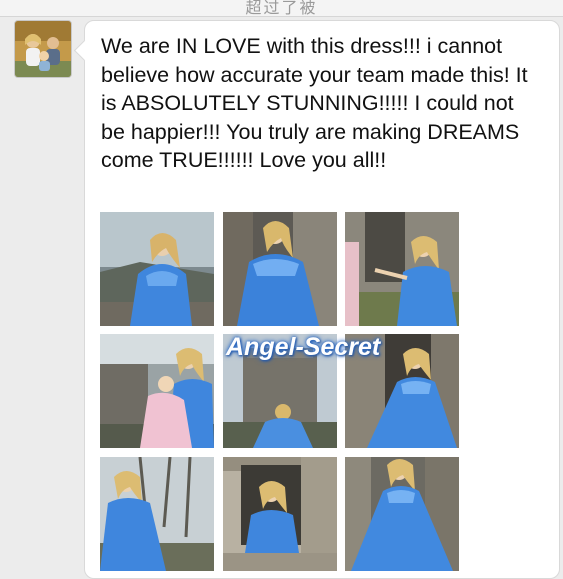  I want to click on watermark: Angel-Secret, so click(303, 347).